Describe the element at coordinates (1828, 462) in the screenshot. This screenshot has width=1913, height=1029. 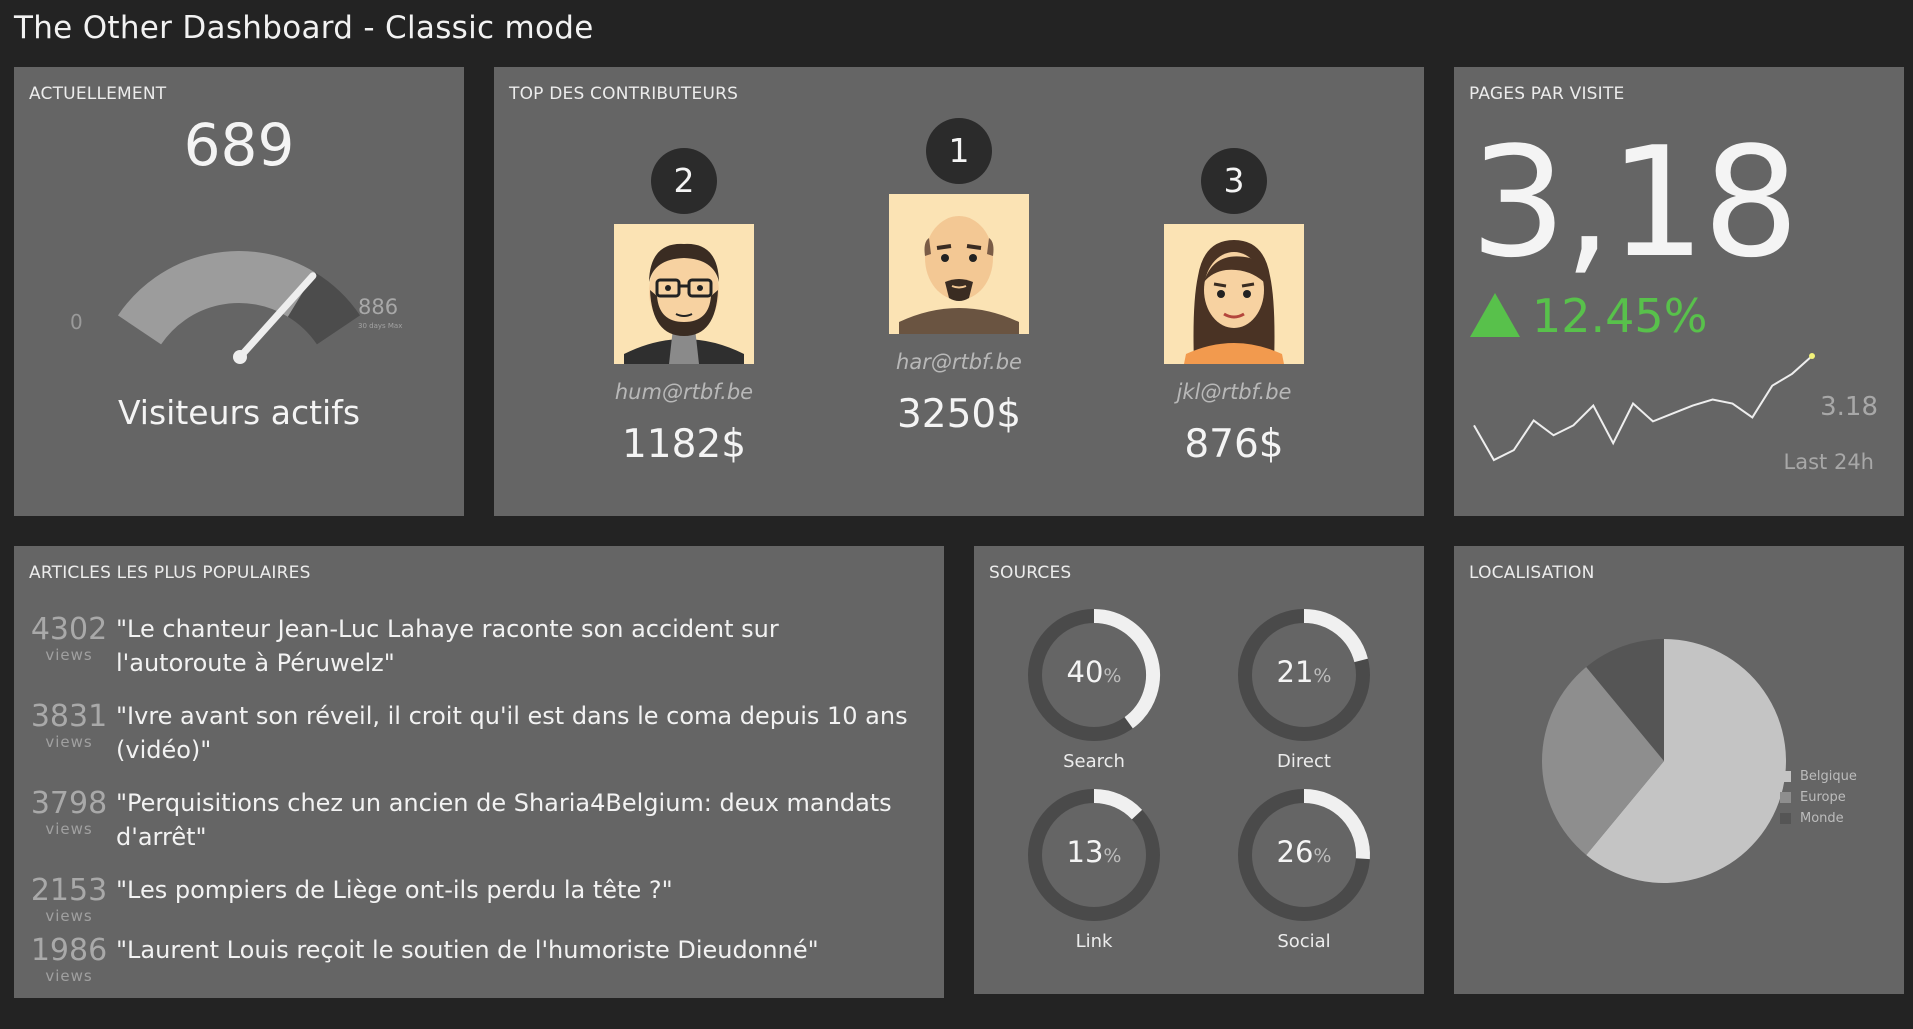
I see `sparkline-period: Last 24h` at that location.